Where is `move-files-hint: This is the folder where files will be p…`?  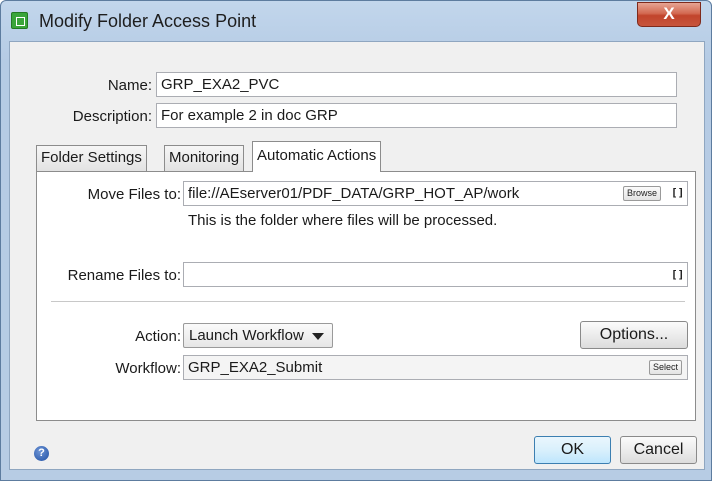 move-files-hint: This is the folder where files will be p… is located at coordinates (343, 220).